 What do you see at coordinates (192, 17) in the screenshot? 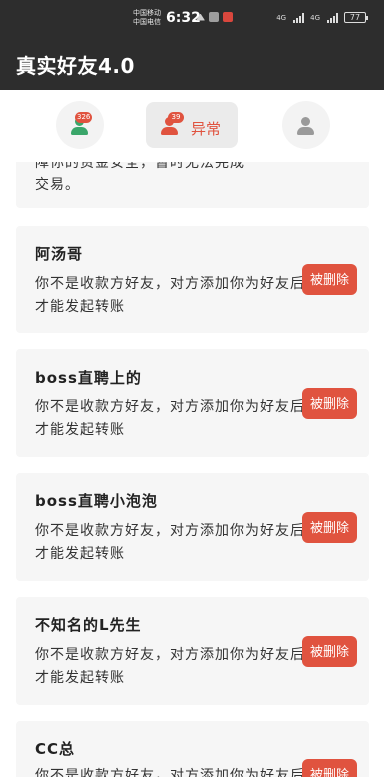
I see `status-bar: 中国移动 中国电信 6:32 4G 4G 77` at bounding box center [192, 17].